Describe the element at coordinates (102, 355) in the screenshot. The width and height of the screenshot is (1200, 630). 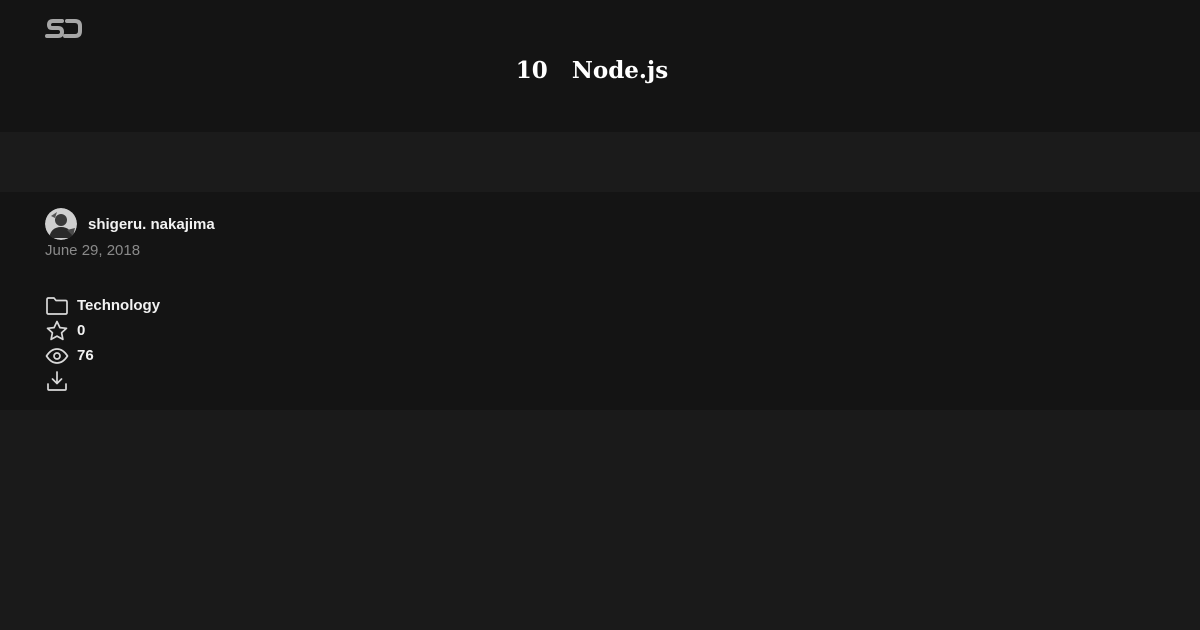
I see `views-row: 76` at that location.